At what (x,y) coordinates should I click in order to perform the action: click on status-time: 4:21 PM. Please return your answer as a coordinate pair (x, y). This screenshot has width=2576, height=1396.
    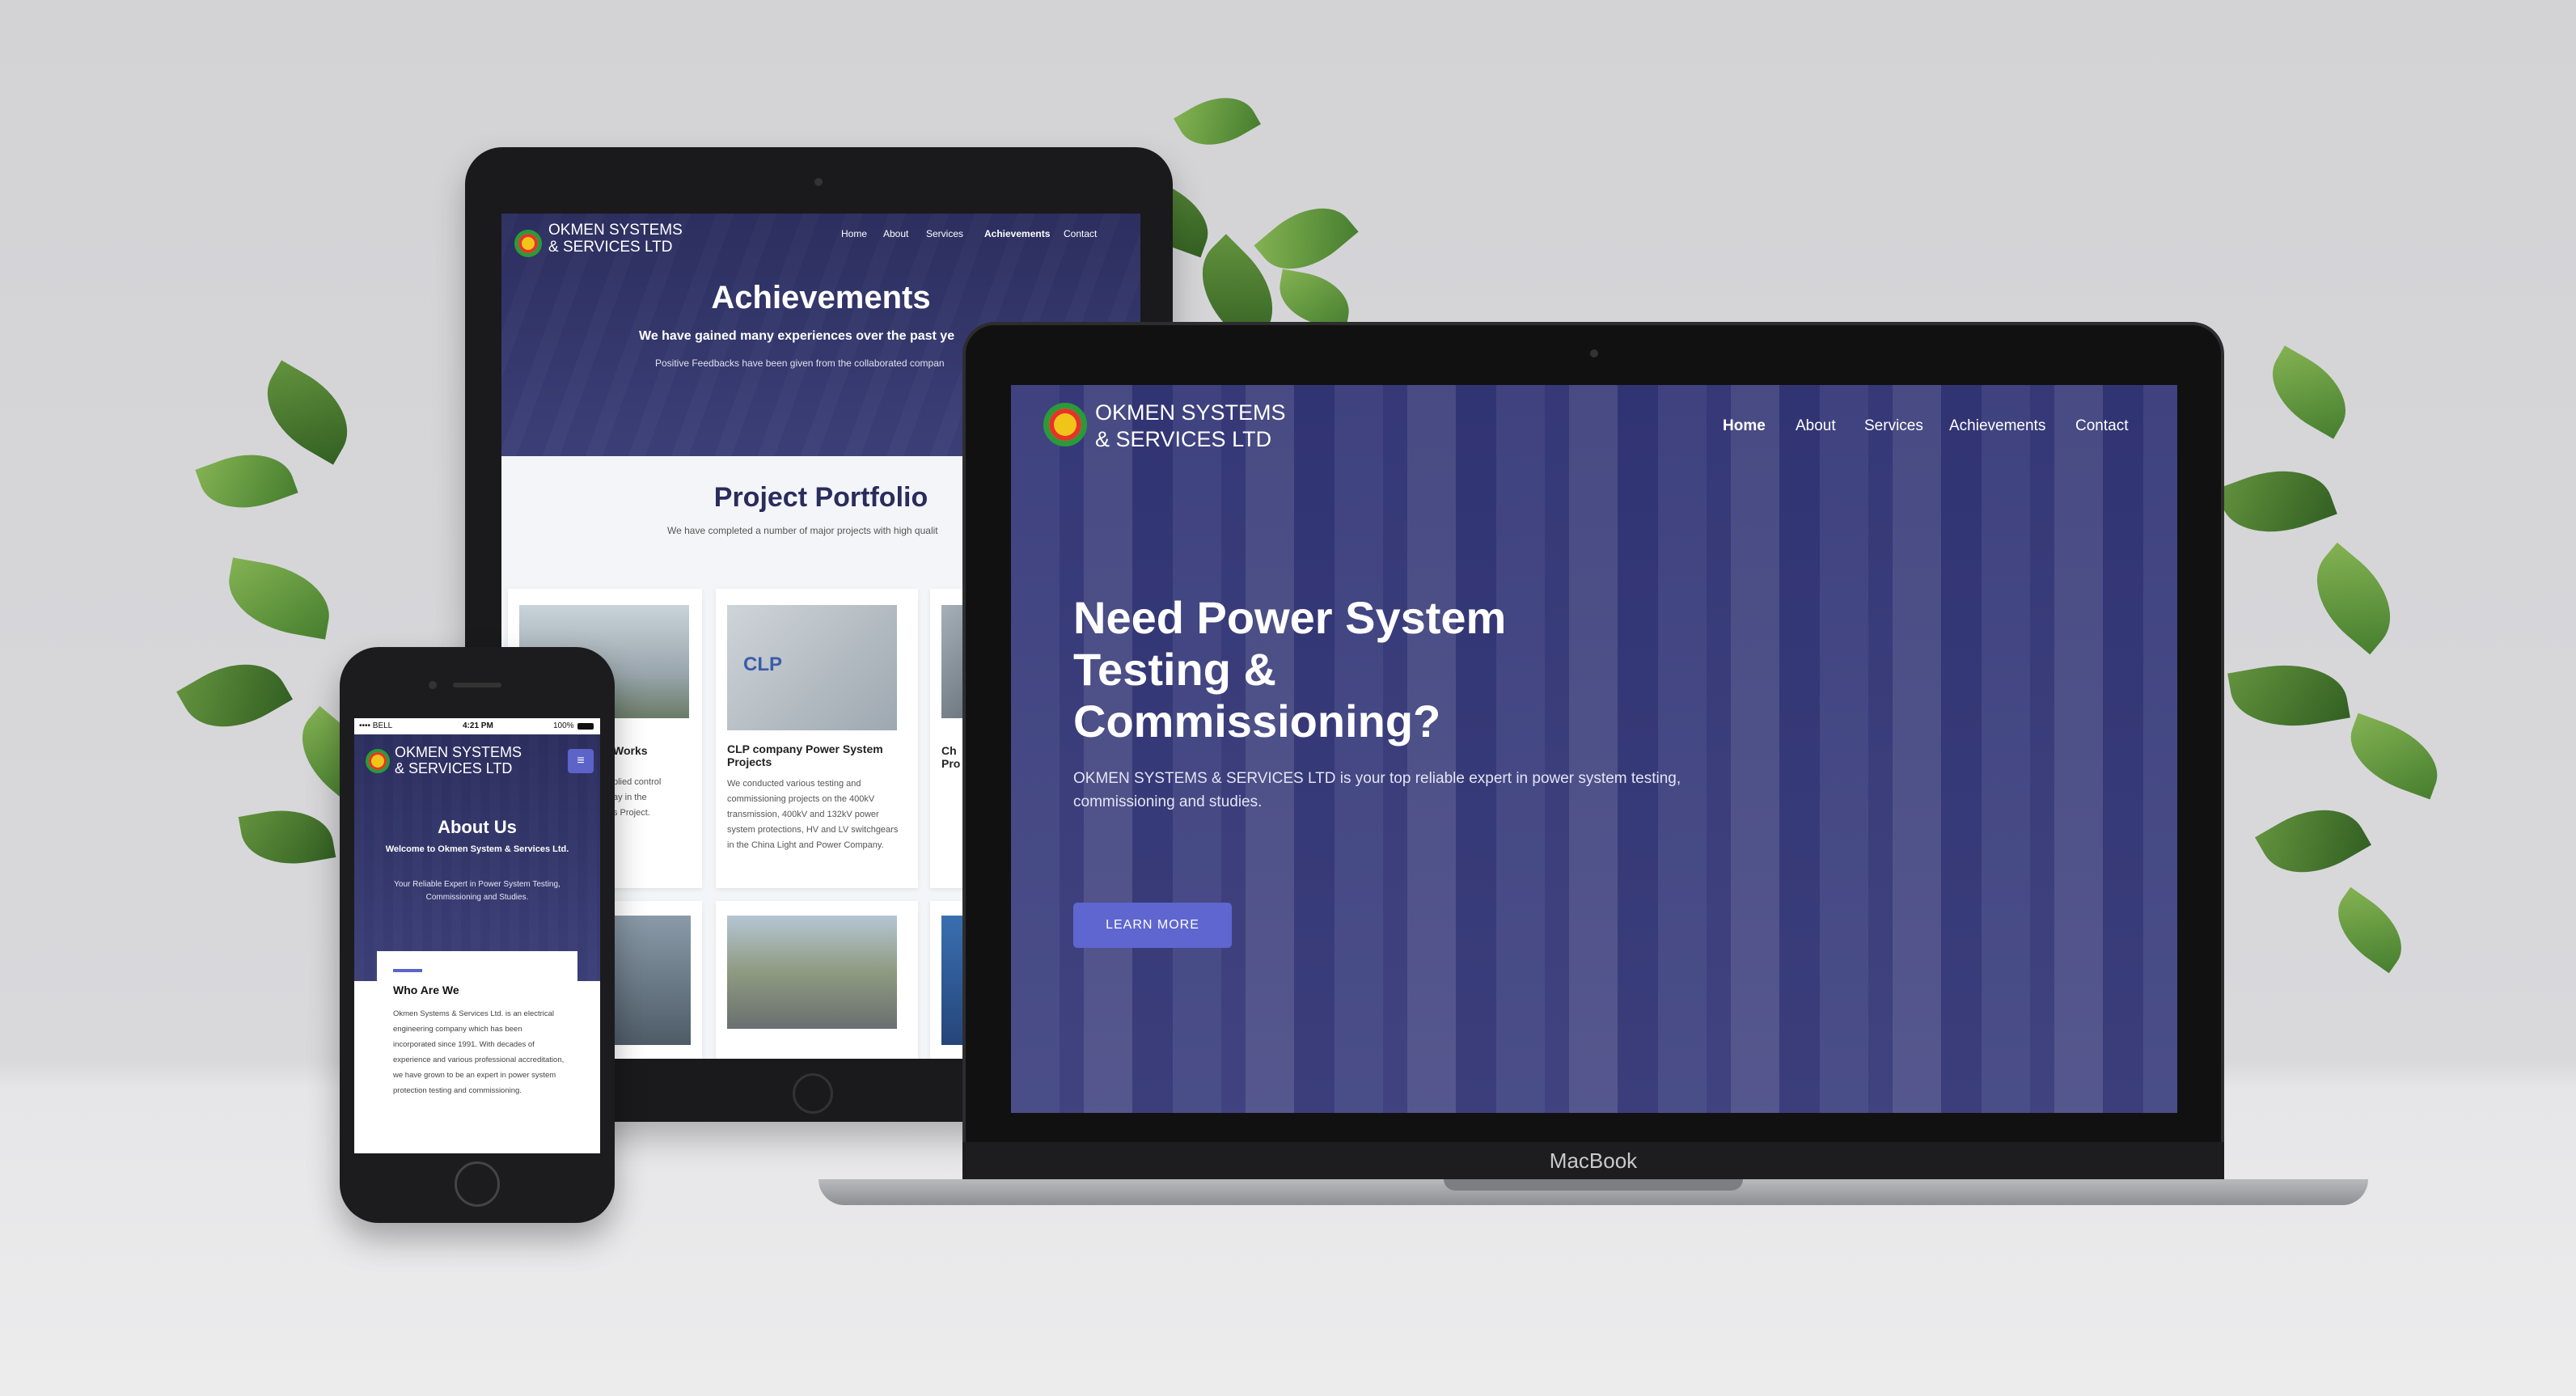
    Looking at the image, I should click on (478, 725).